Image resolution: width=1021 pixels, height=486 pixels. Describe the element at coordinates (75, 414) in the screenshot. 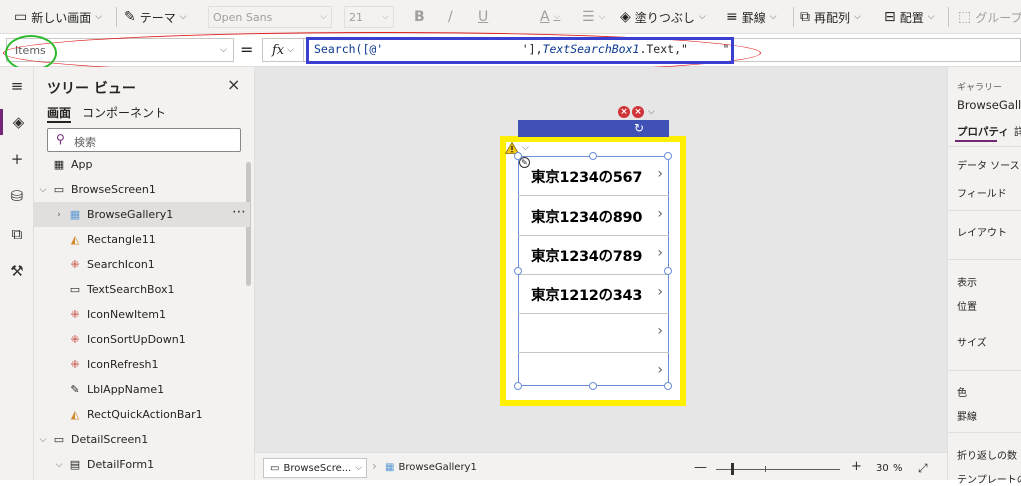

I see `shape-icon: ◭` at that location.